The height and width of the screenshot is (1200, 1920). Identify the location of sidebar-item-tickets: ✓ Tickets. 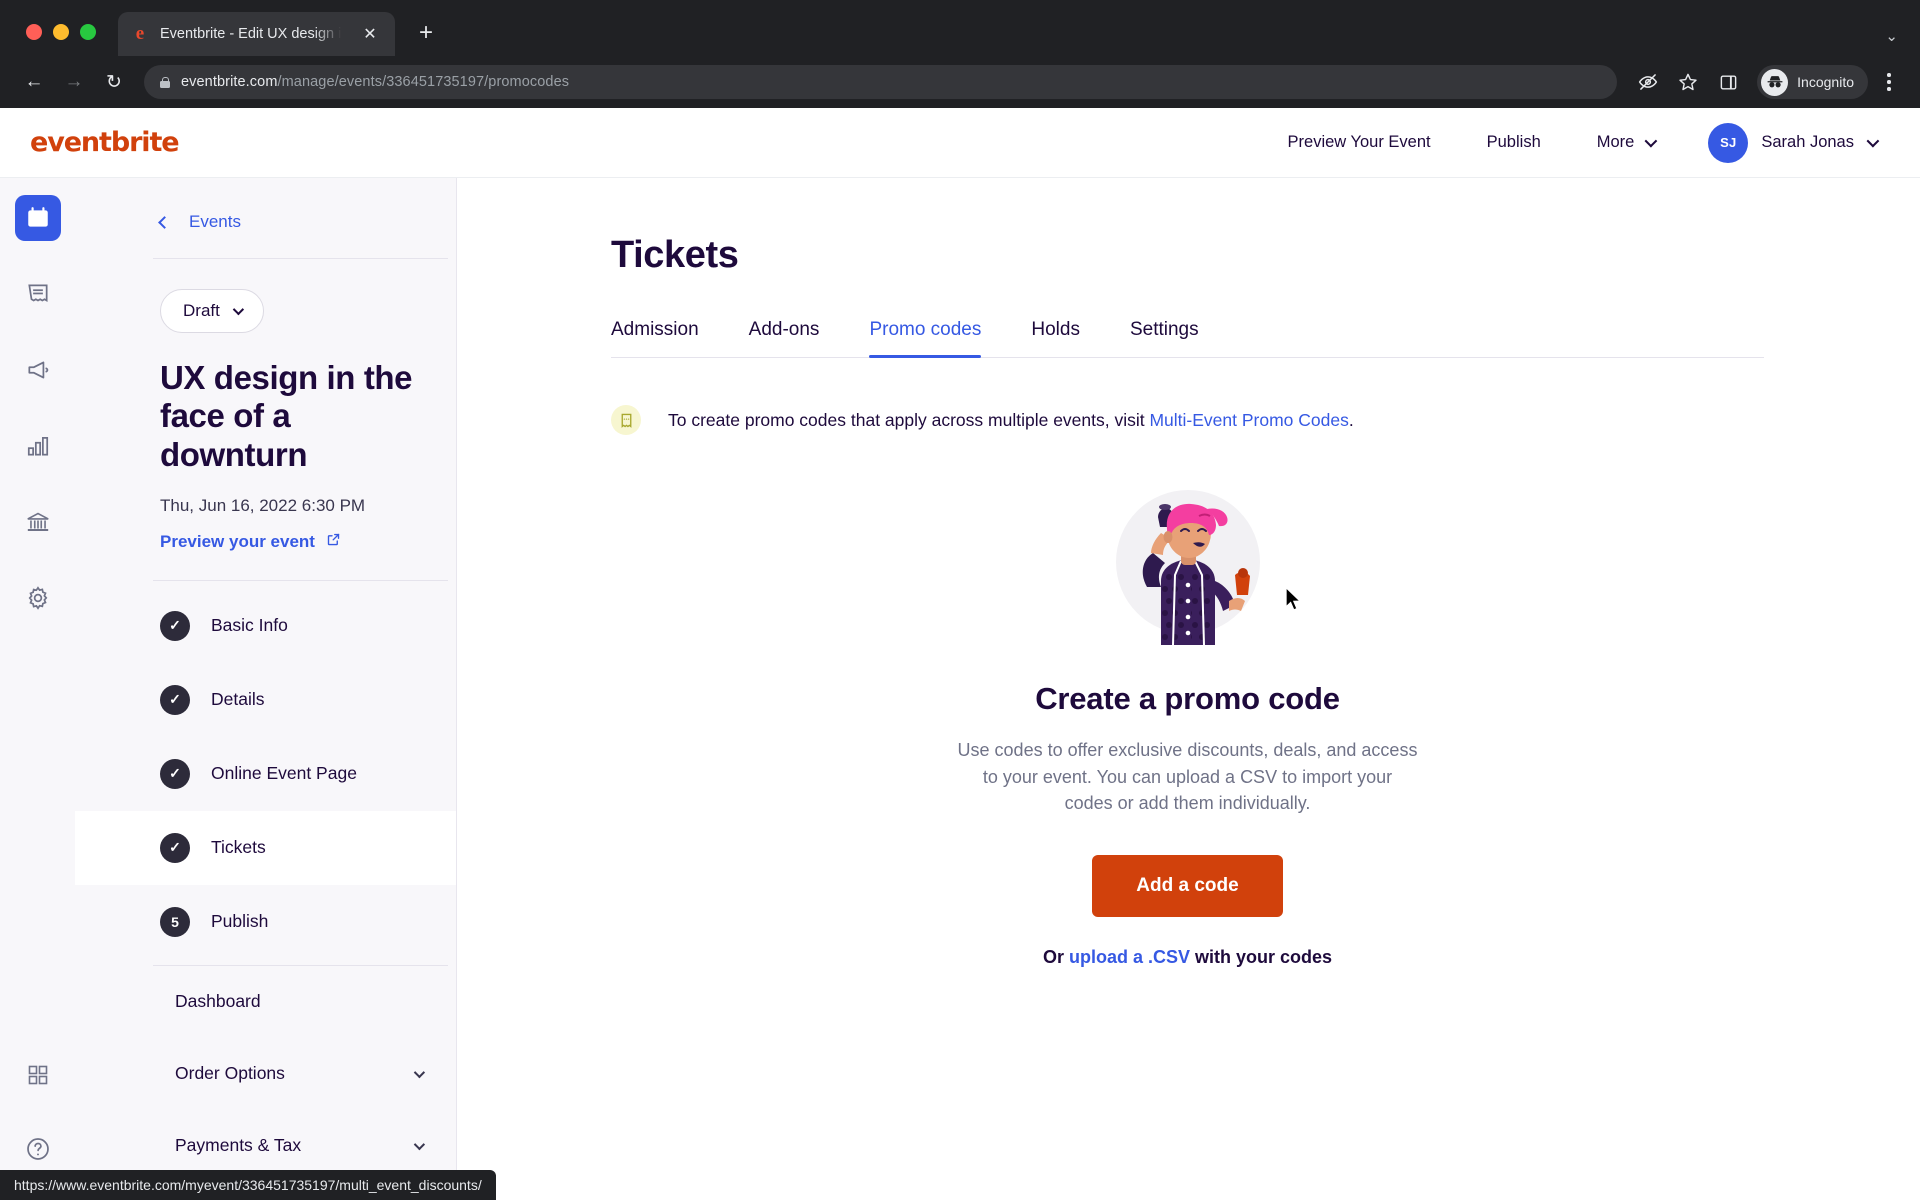
(265, 847).